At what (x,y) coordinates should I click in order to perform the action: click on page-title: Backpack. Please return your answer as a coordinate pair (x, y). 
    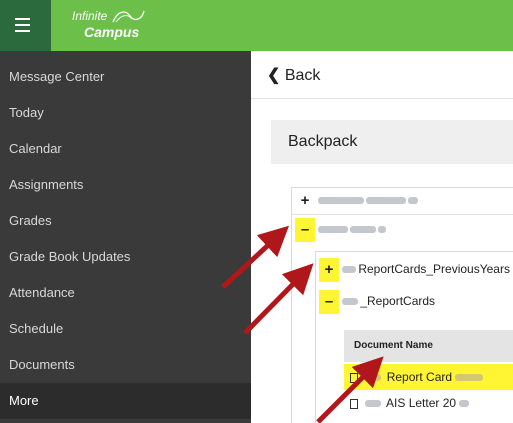
    Looking at the image, I should click on (392, 142).